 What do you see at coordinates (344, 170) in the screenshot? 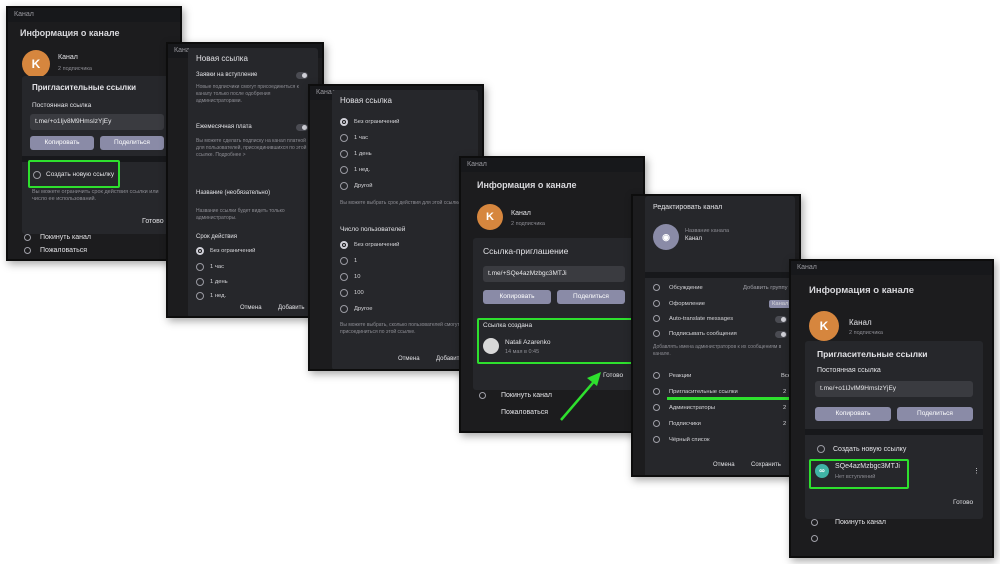
I see `radio-duration-1-week` at bounding box center [344, 170].